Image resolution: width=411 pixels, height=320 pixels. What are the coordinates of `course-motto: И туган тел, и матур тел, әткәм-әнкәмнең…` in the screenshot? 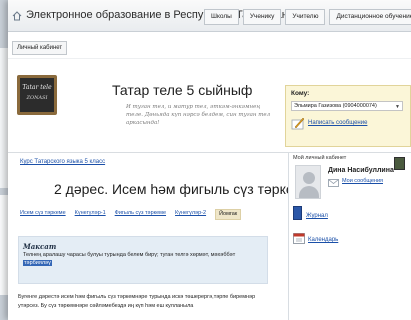 It's located at (198, 115).